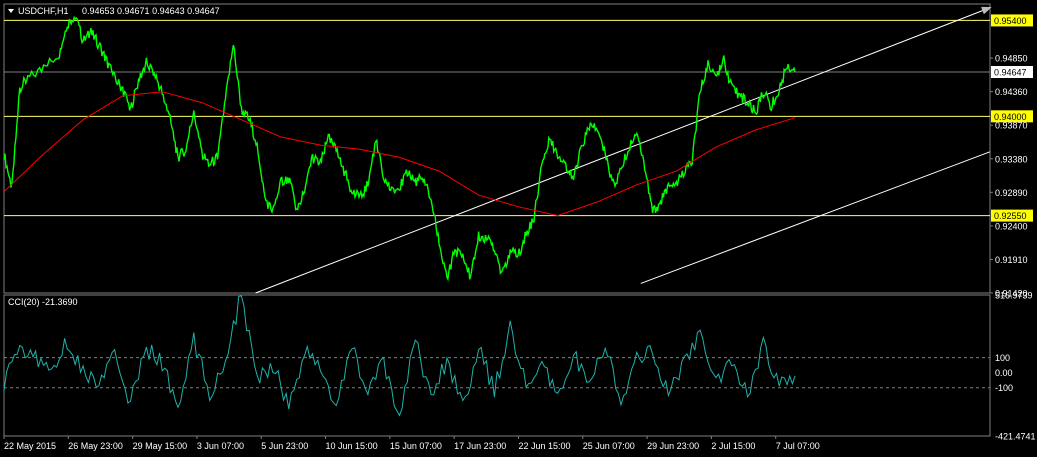 The height and width of the screenshot is (457, 1037). I want to click on x-tick-label-3: 3 Jun 07:00, so click(220, 446).